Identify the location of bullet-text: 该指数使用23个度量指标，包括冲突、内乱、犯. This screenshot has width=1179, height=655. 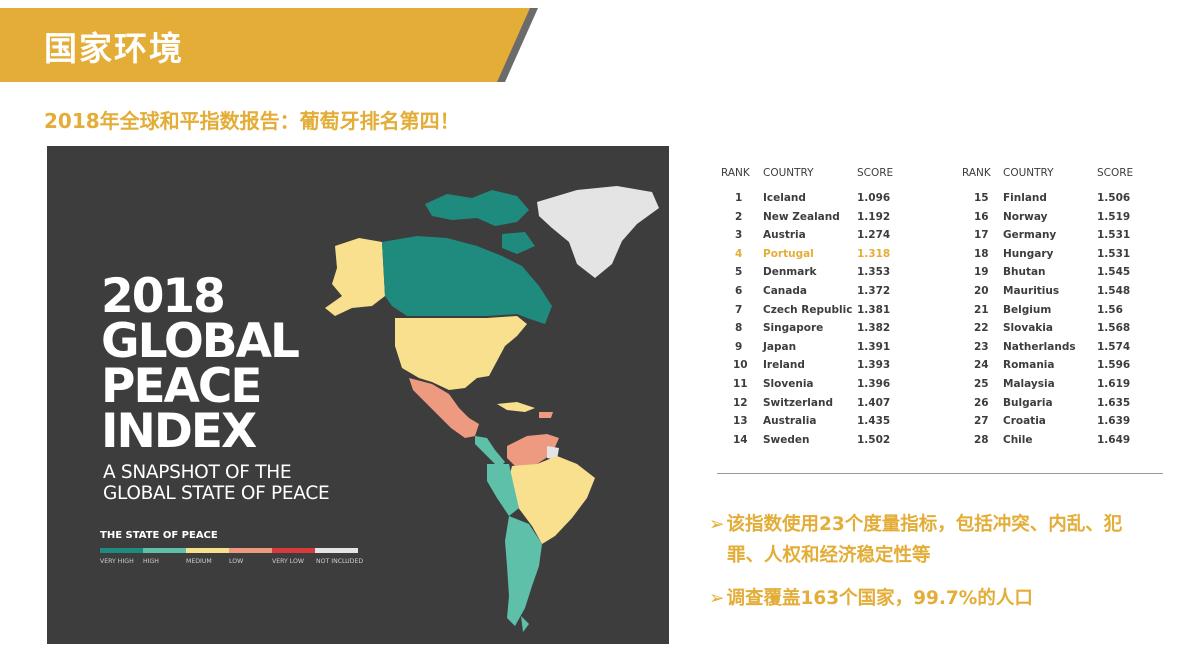
(924, 524).